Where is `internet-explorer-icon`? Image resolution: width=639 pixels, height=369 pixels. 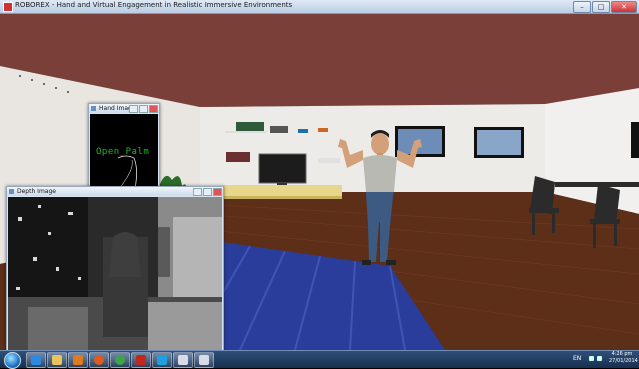
internet-explorer-icon is located at coordinates (36, 360).